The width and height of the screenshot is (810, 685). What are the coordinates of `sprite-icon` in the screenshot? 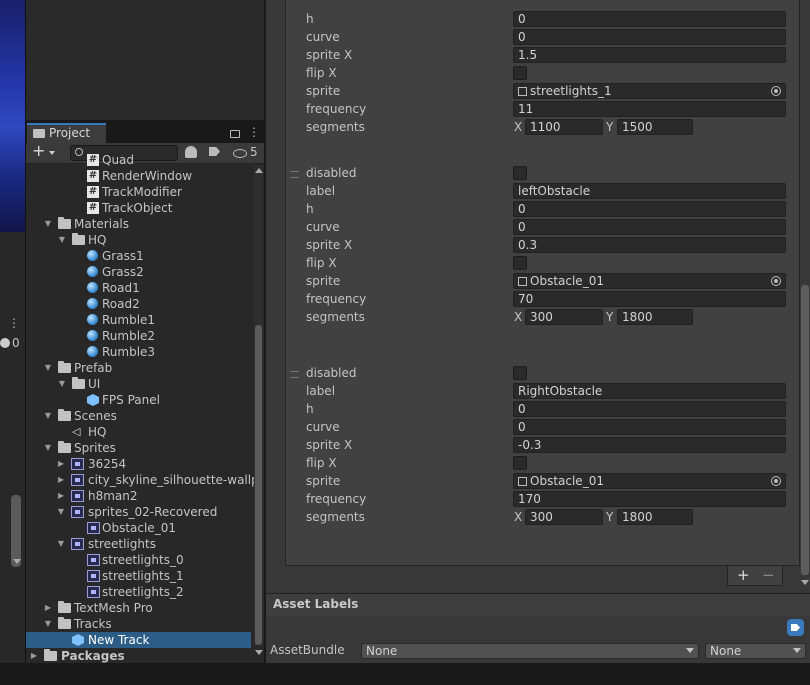 It's located at (522, 281).